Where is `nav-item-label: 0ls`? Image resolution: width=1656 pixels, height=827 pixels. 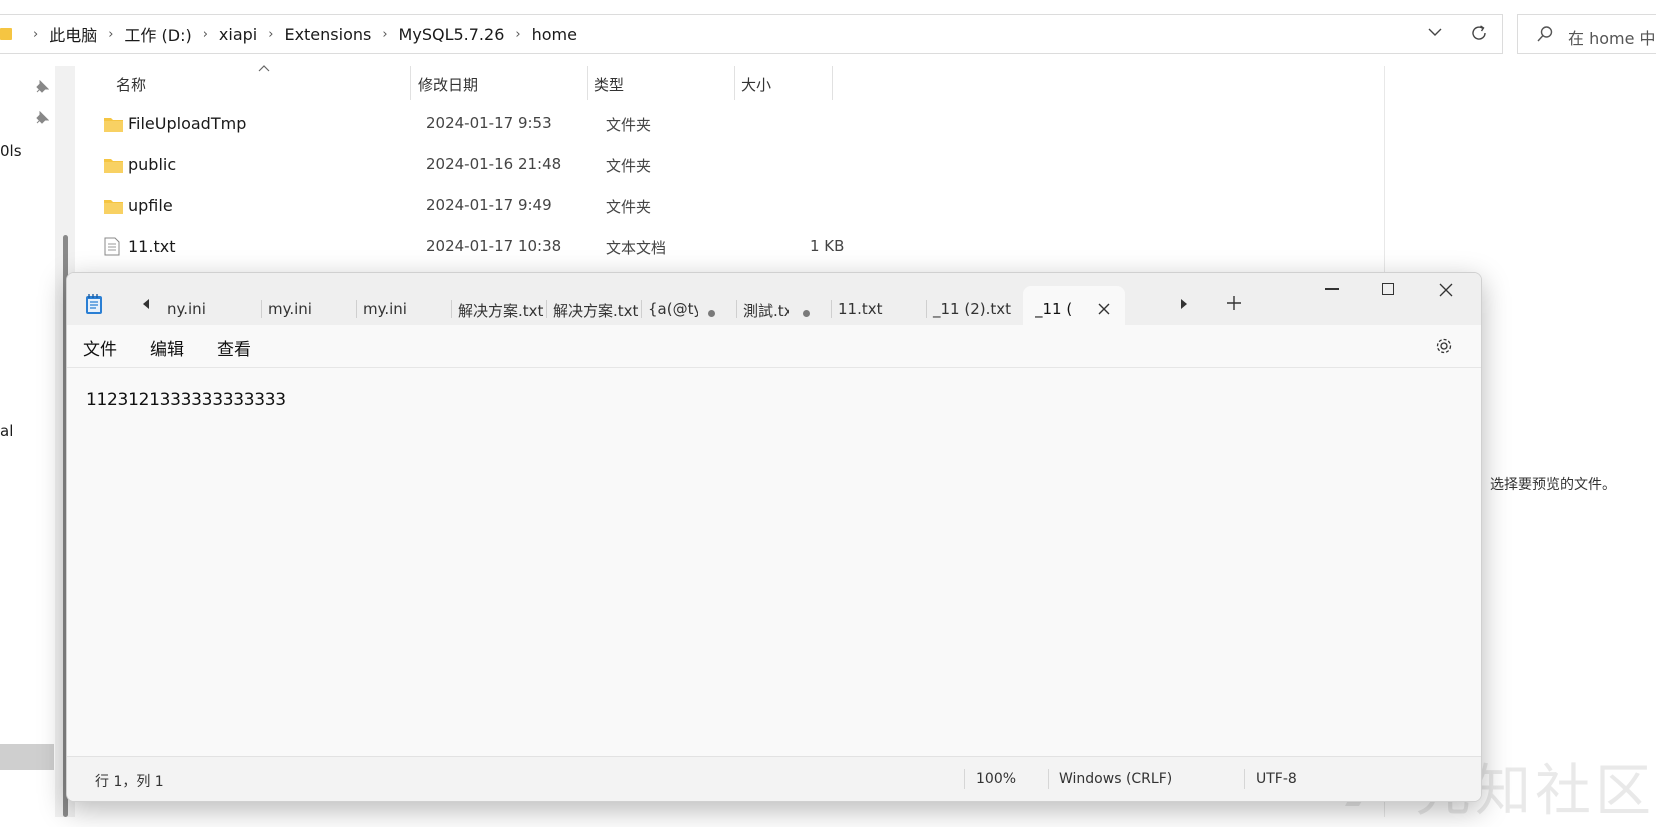 nav-item-label: 0ls is located at coordinates (11, 151).